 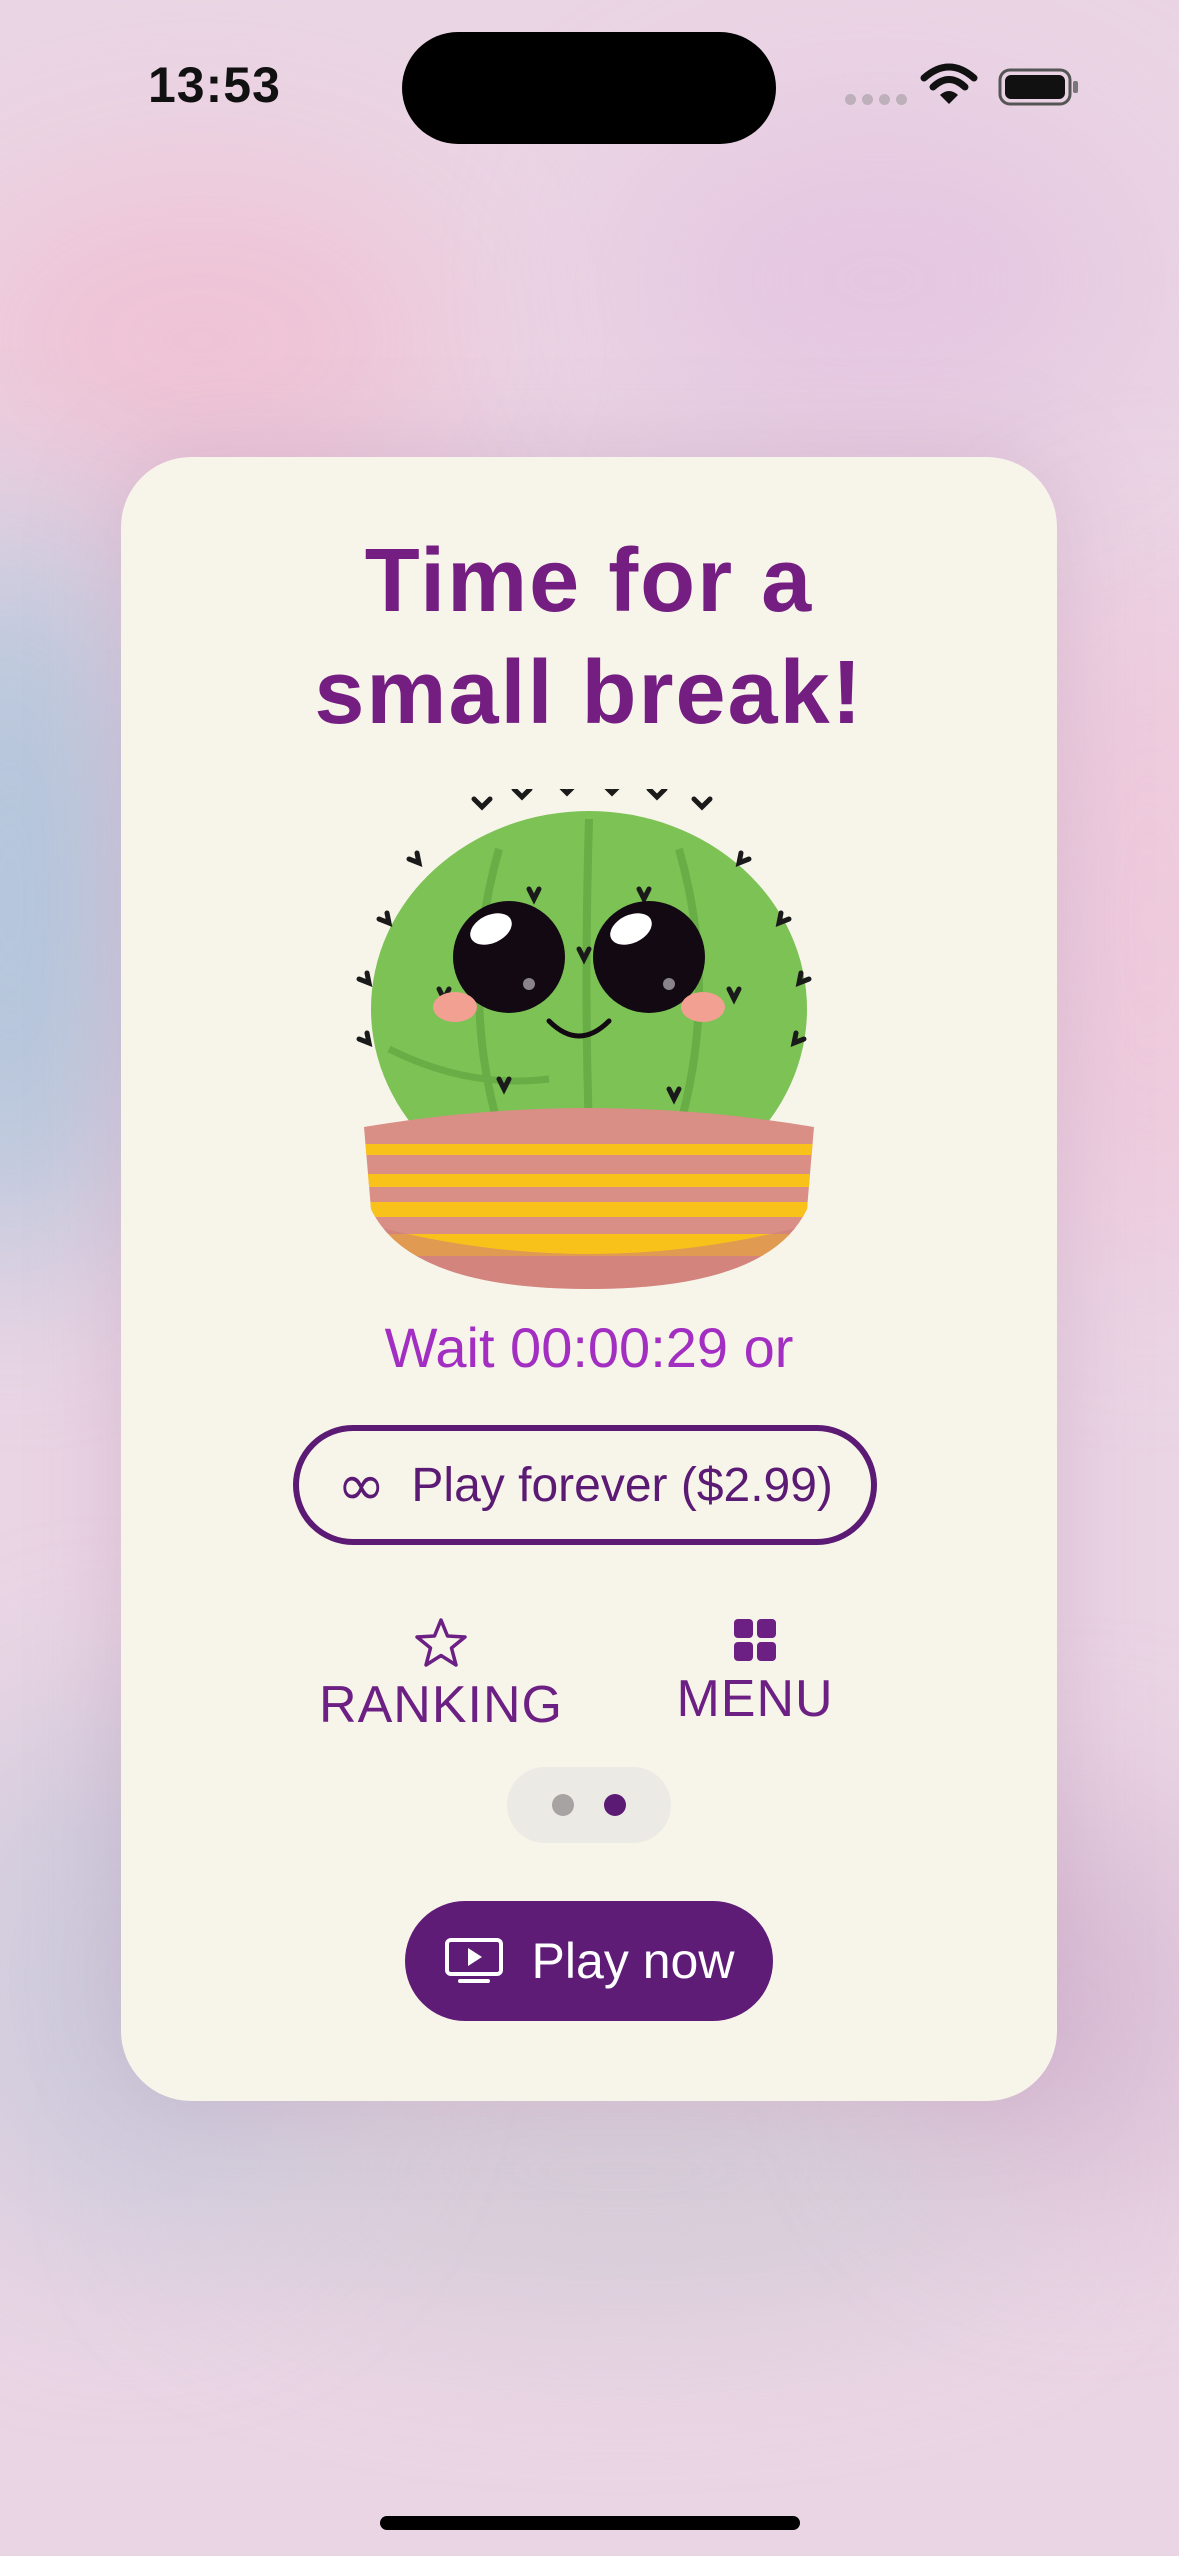 What do you see at coordinates (589, 693) in the screenshot?
I see `break-title-line2: small break!` at bounding box center [589, 693].